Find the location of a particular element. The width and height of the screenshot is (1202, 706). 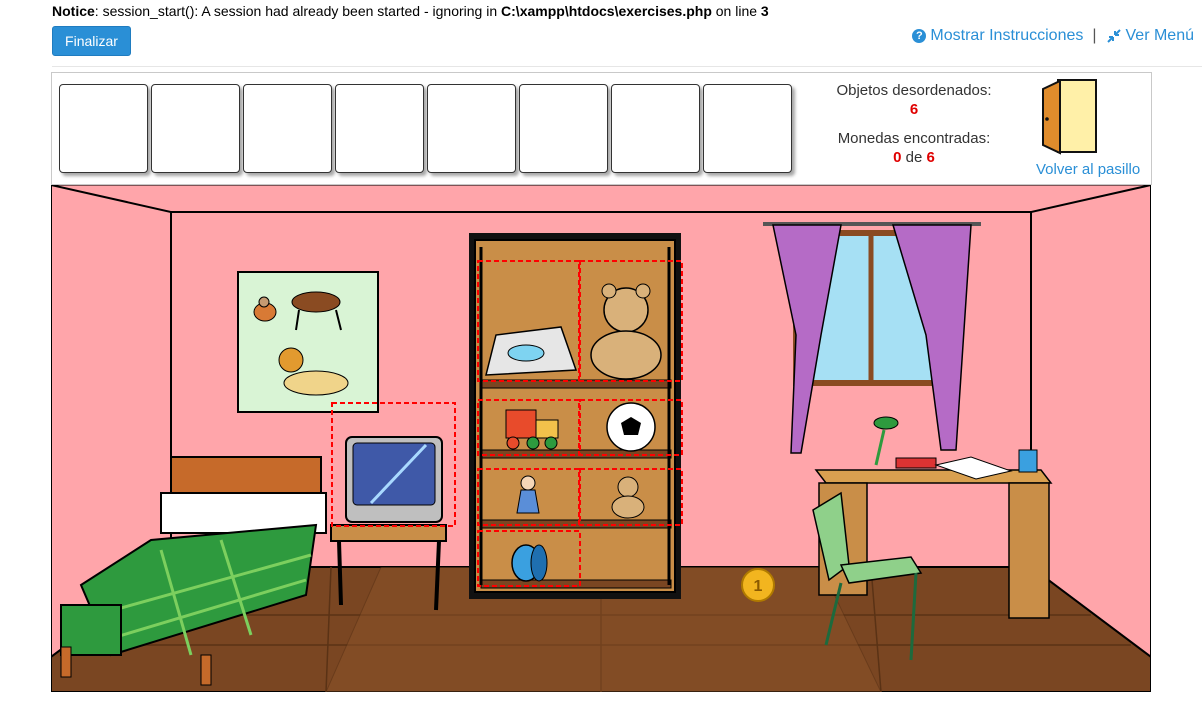

ver-menu-link: Ver Menú is located at coordinates (1150, 36).